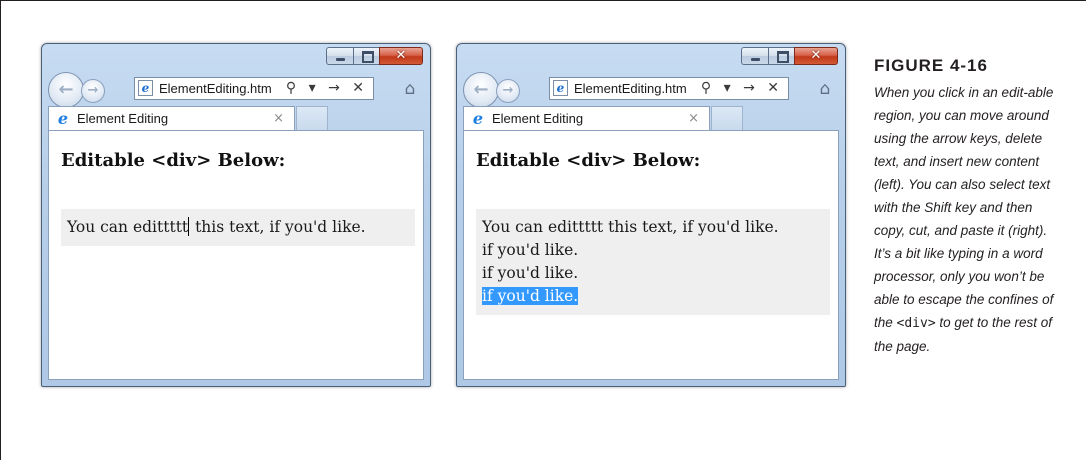 The height and width of the screenshot is (460, 1086). Describe the element at coordinates (128, 227) in the screenshot. I see `editable-text-before-caret: You can edittttt` at that location.